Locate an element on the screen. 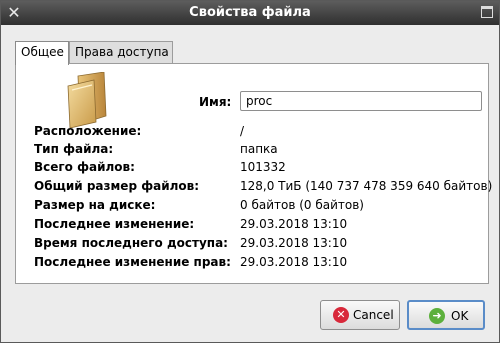 The width and height of the screenshot is (500, 343). cancel-button: ✕ Cancel is located at coordinates (360, 315).